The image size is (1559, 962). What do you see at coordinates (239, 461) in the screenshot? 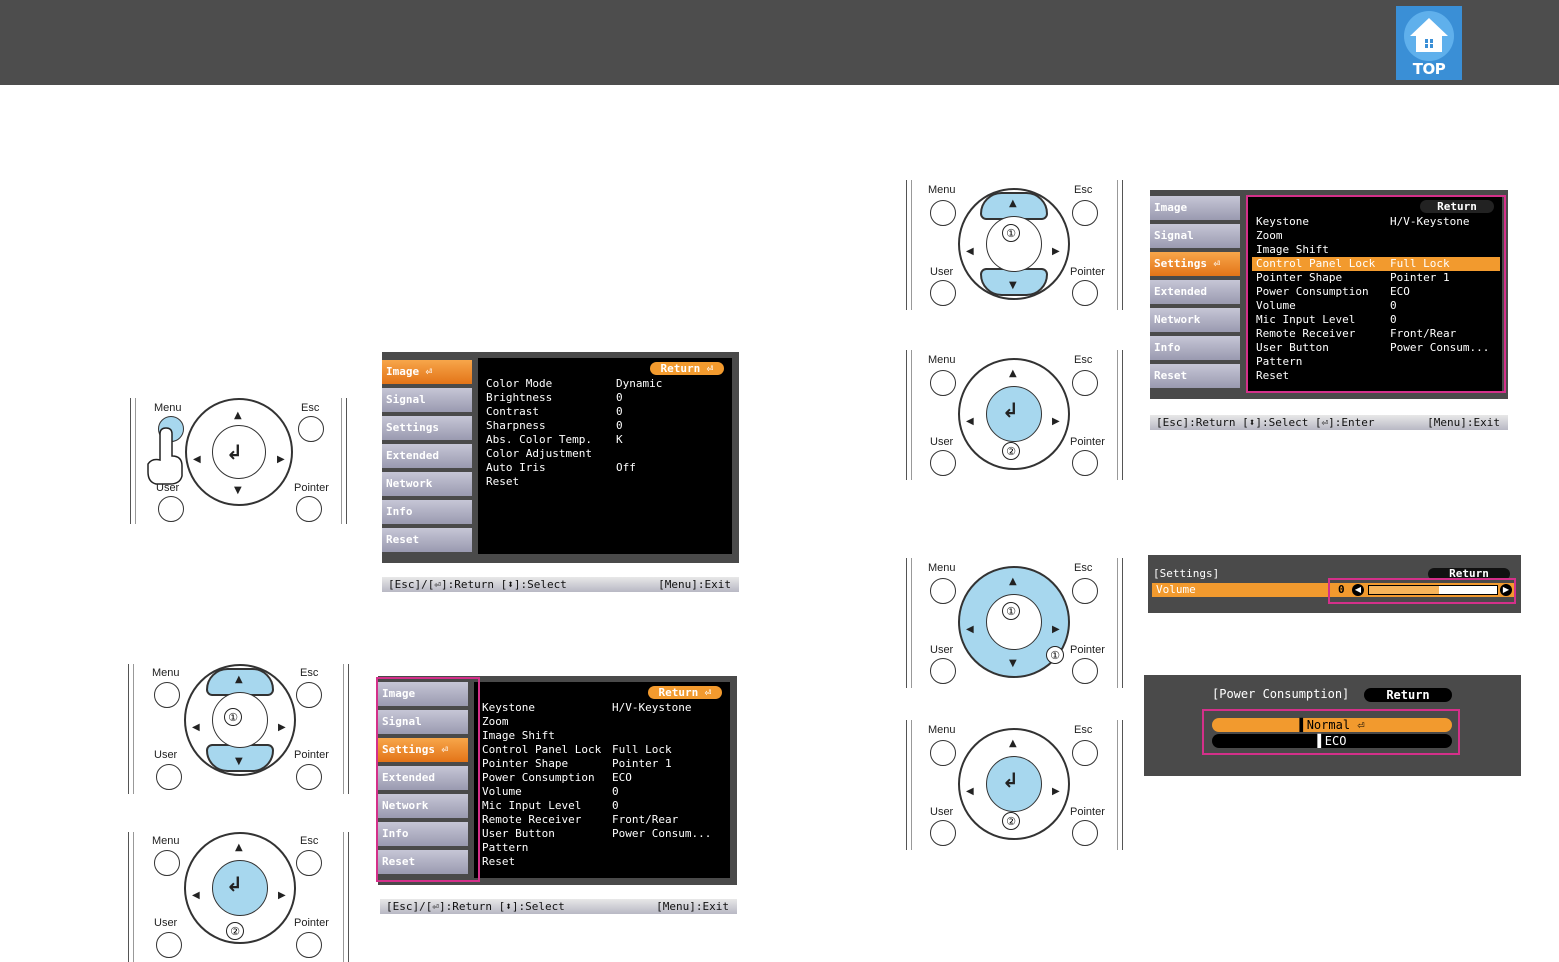
I see `remote-menu-press: Menu Esc ▲ ▼ ◀ ▶ ↲ User Pointer` at bounding box center [239, 461].